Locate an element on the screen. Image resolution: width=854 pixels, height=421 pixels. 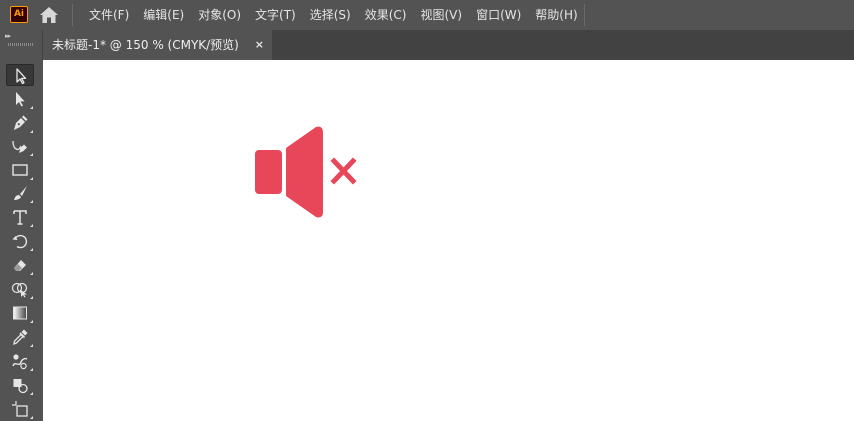
rotate-icon is located at coordinates (20, 241).